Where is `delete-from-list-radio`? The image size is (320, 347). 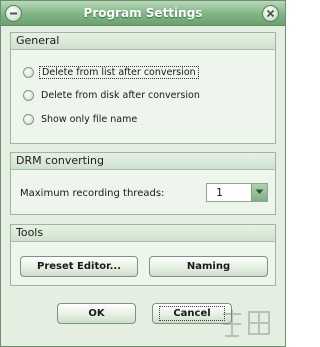
delete-from-list-radio is located at coordinates (28, 72).